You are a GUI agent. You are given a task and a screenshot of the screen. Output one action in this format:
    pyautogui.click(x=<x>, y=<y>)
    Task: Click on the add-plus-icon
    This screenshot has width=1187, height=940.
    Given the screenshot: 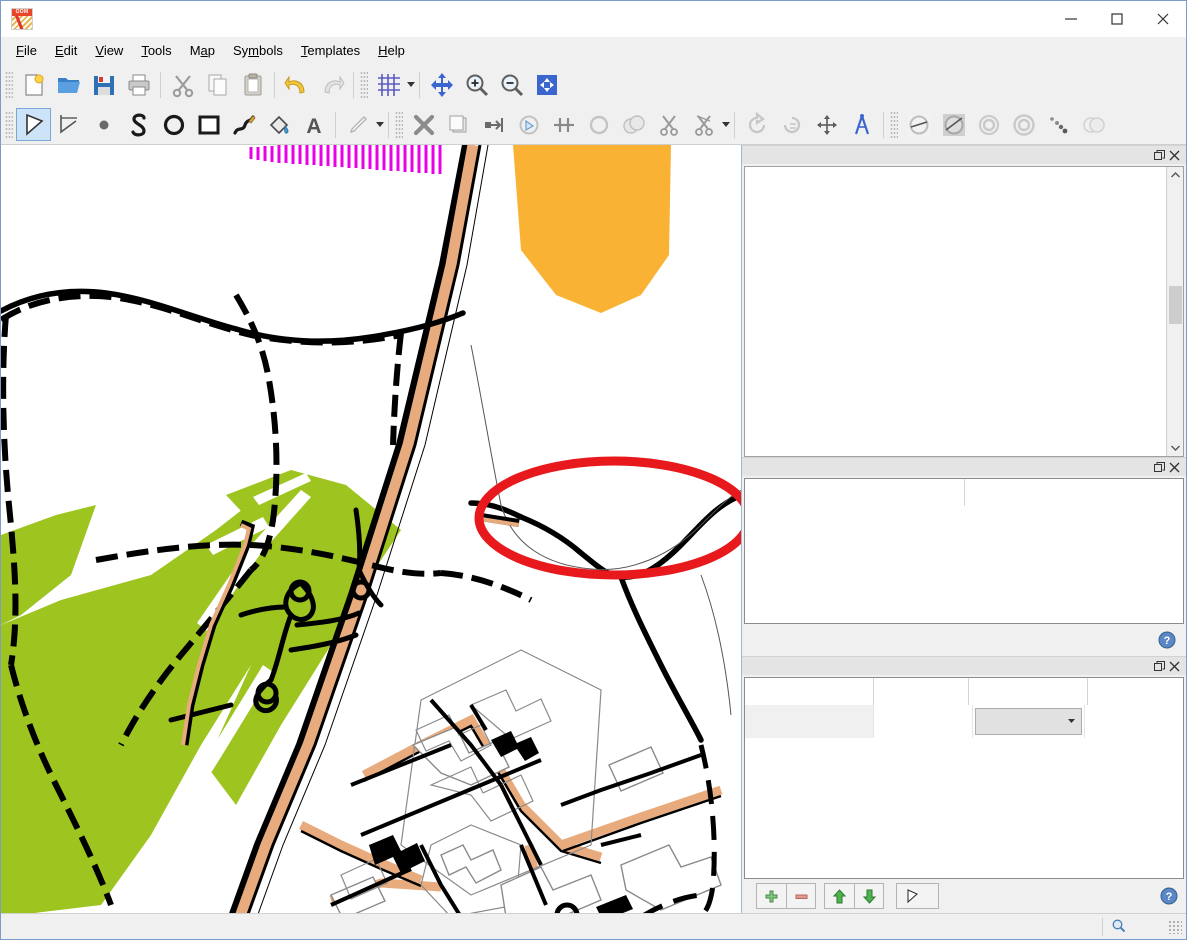 What is the action you would take?
    pyautogui.click(x=771, y=896)
    